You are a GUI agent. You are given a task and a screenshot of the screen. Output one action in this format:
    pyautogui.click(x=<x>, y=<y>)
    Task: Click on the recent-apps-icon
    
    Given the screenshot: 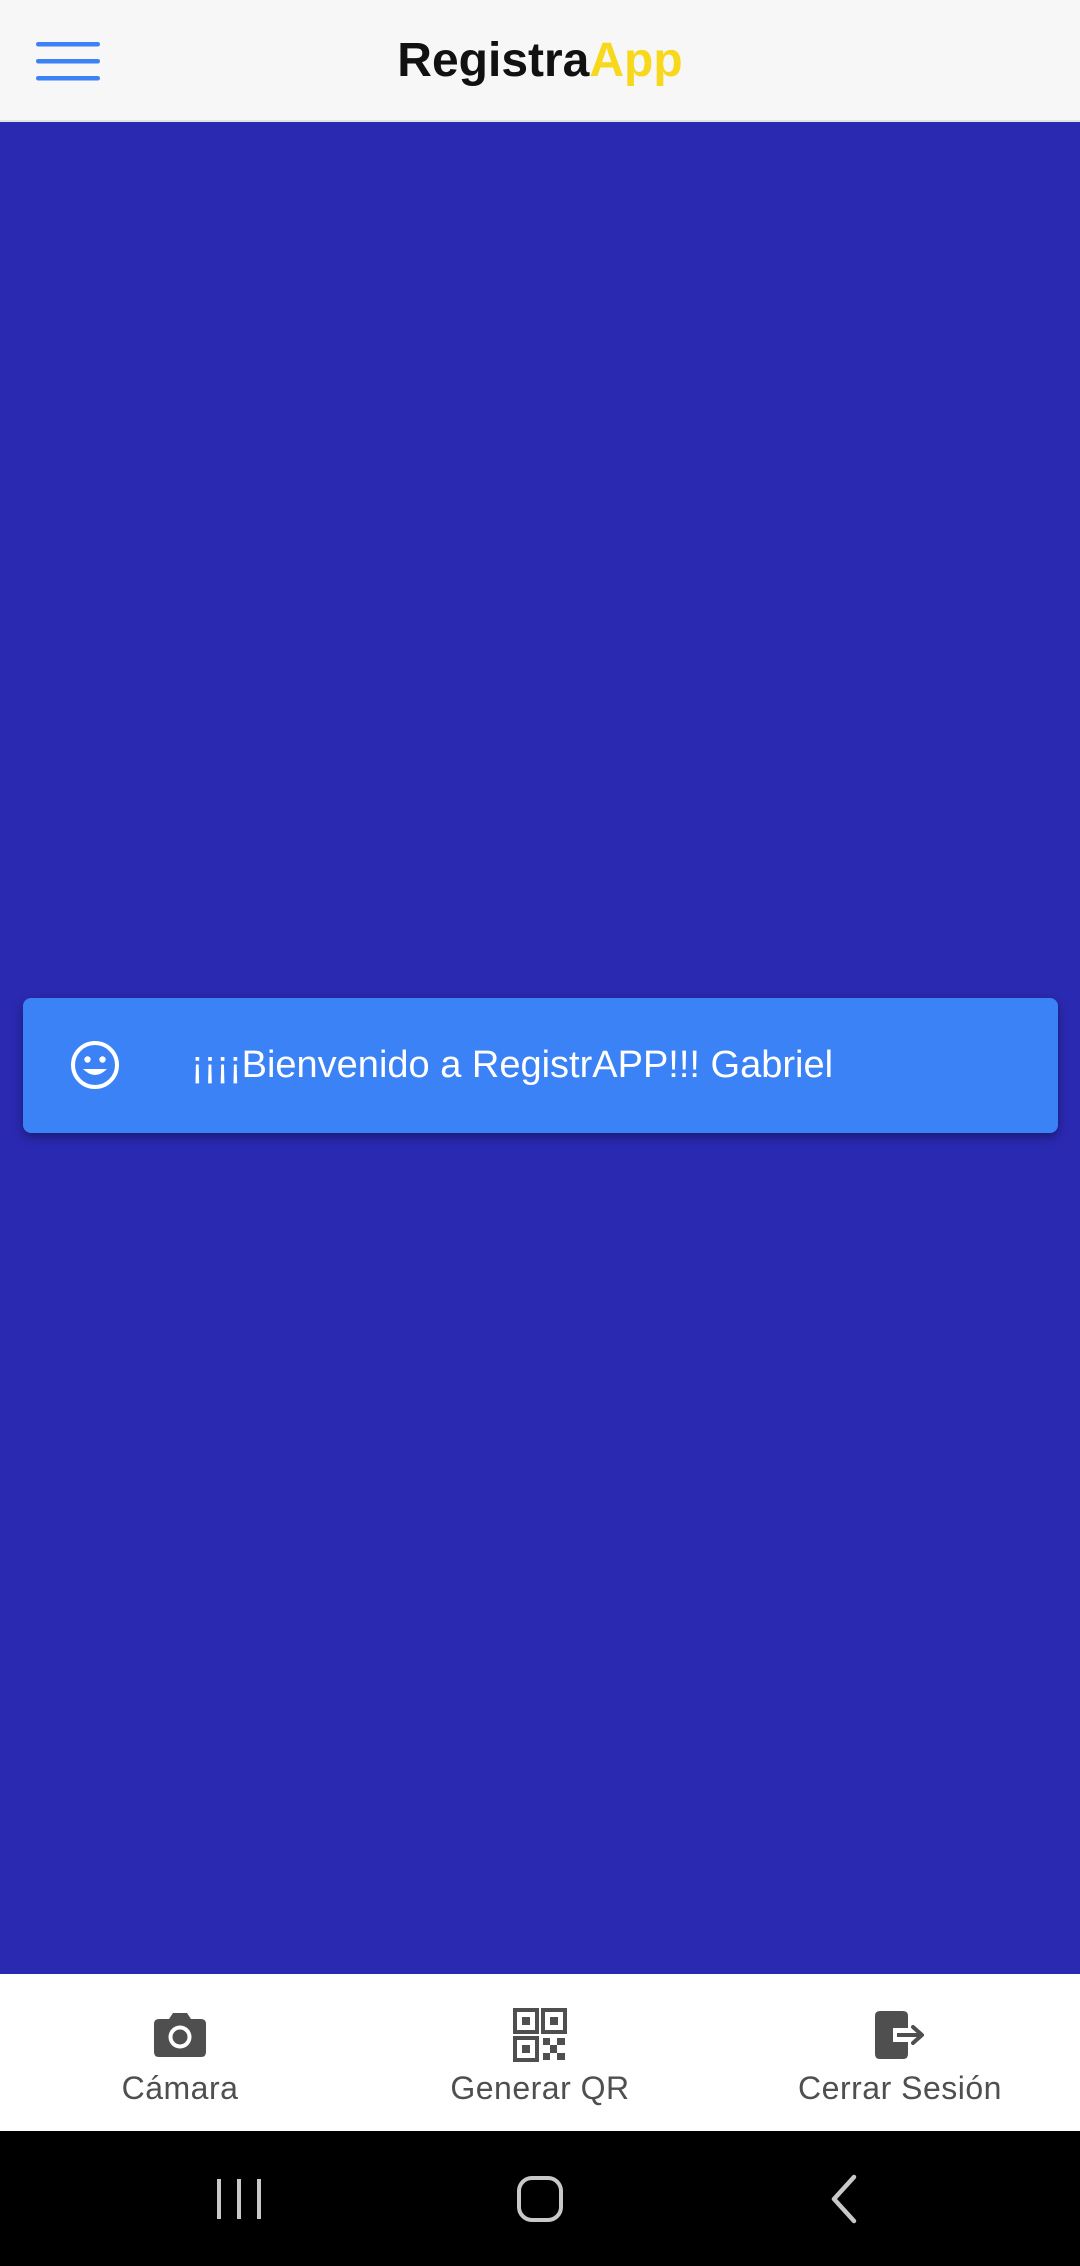 What is the action you would take?
    pyautogui.click(x=239, y=2199)
    